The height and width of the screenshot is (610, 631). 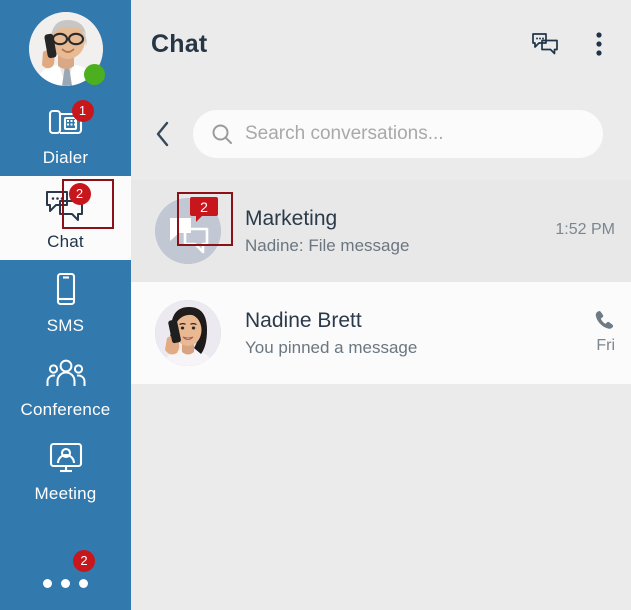 I want to click on phone-icon, so click(x=604, y=320).